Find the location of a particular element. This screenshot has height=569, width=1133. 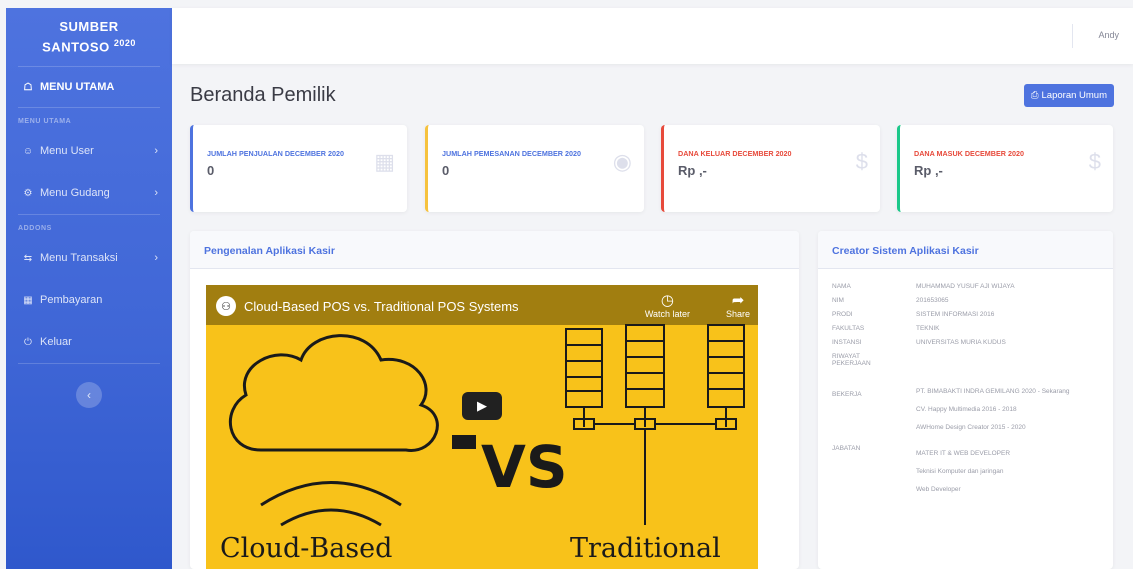

report-button-label: Laporan Umum is located at coordinates (1074, 95).